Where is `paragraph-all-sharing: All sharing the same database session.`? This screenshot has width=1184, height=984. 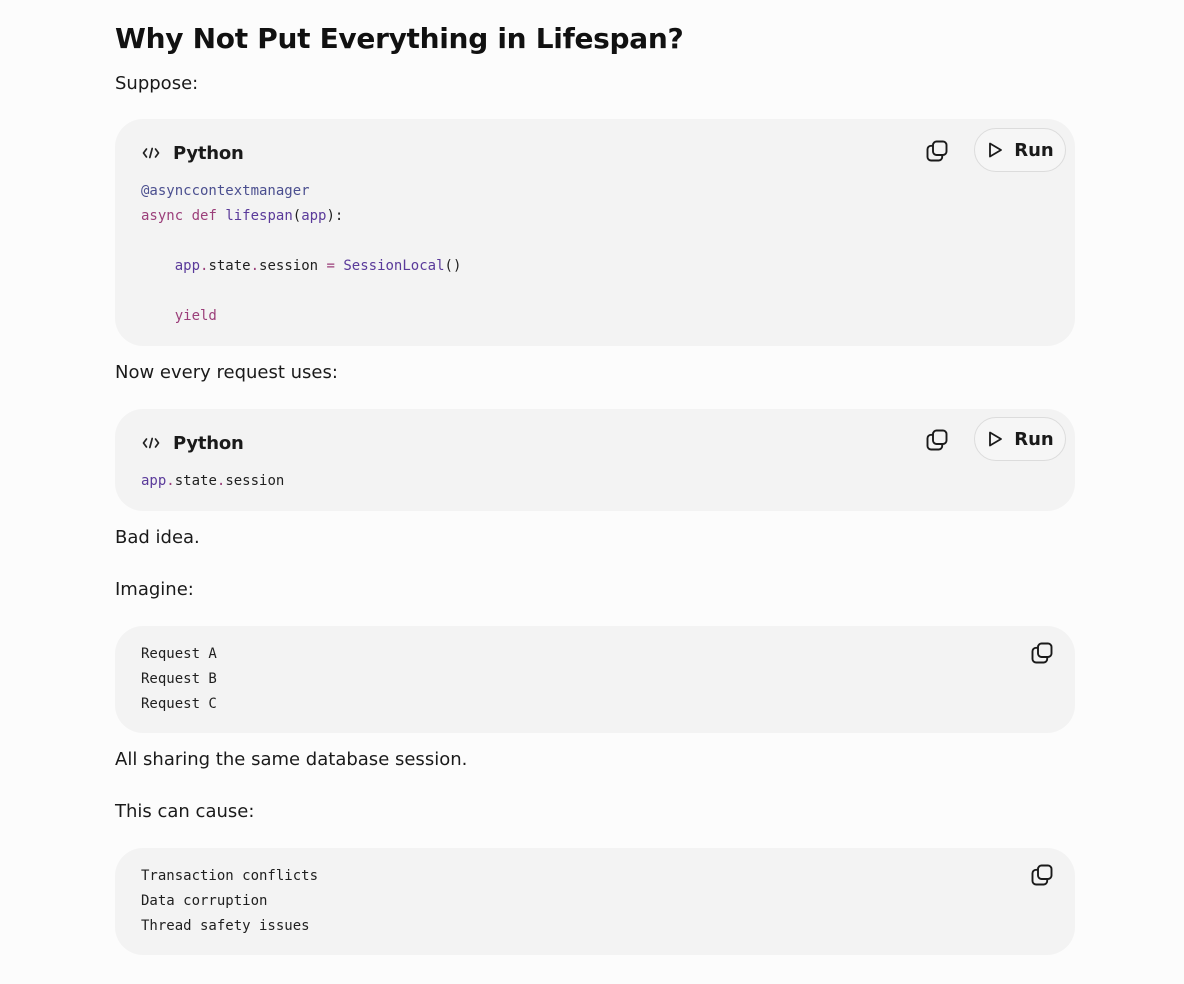 paragraph-all-sharing: All sharing the same database session. is located at coordinates (291, 759).